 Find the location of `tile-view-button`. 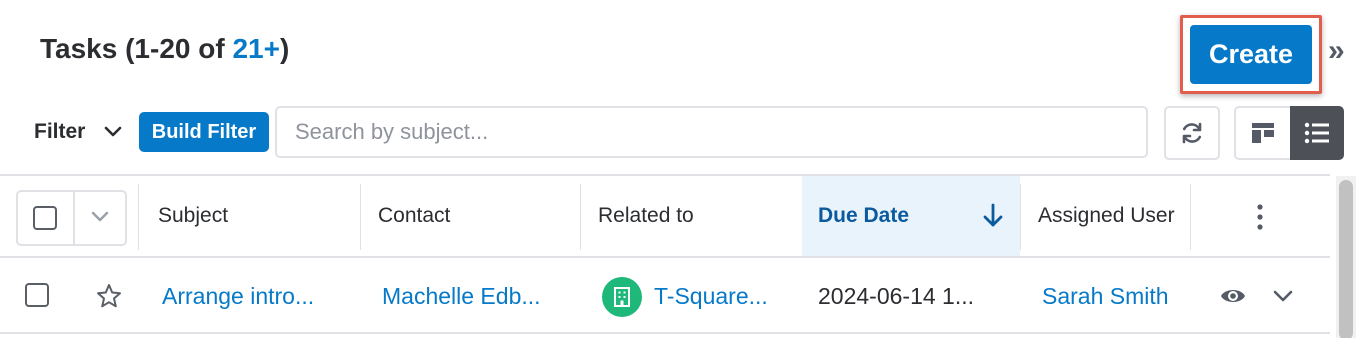

tile-view-button is located at coordinates (1263, 133).